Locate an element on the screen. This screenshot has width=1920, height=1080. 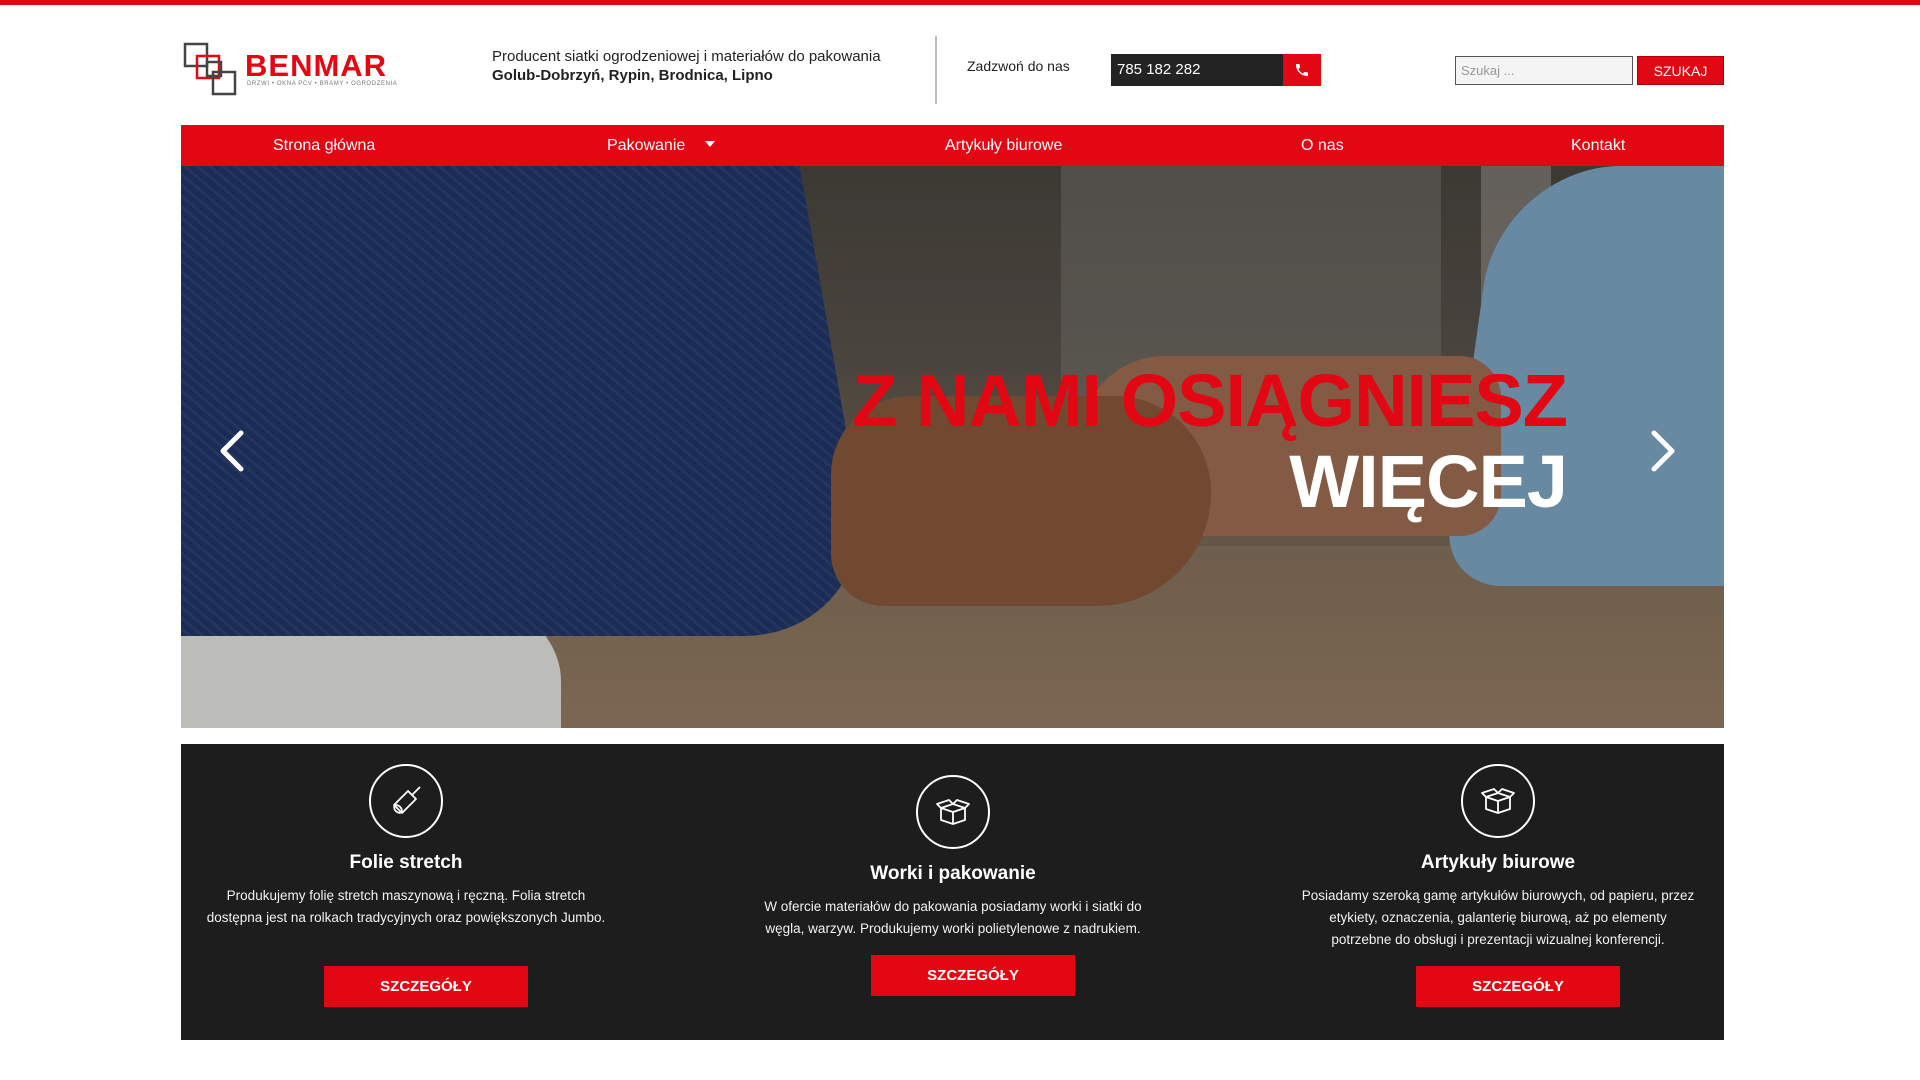
feature-title: Folie stretch is located at coordinates (406, 862).